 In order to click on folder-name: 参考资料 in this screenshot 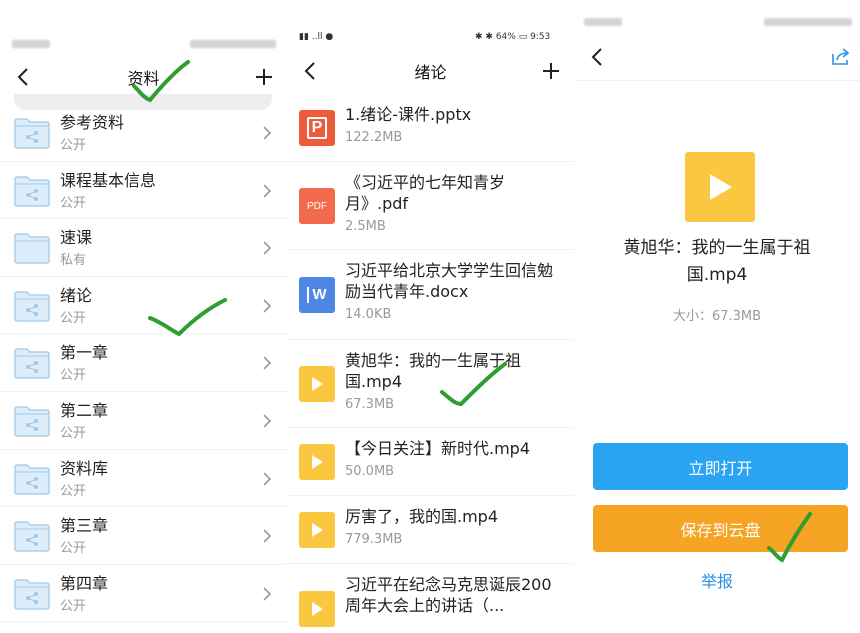, I will do `click(92, 122)`.